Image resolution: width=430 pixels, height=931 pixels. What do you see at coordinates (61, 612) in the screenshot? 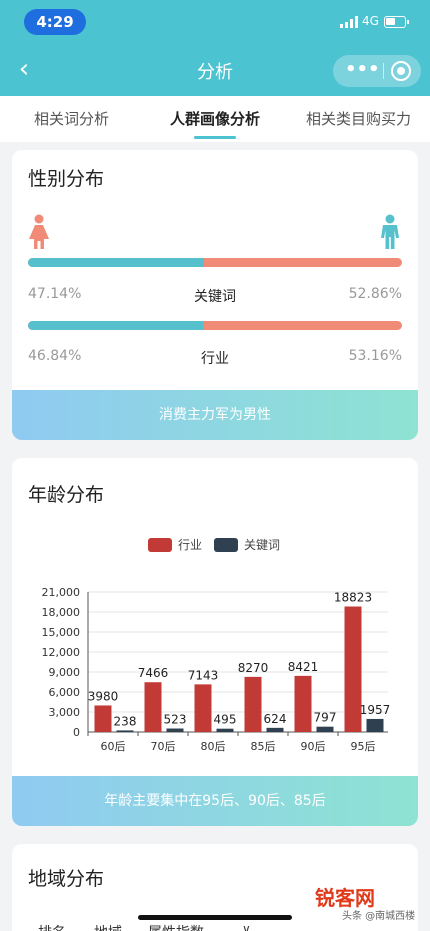
I see `y-tick-label: 18,000` at bounding box center [61, 612].